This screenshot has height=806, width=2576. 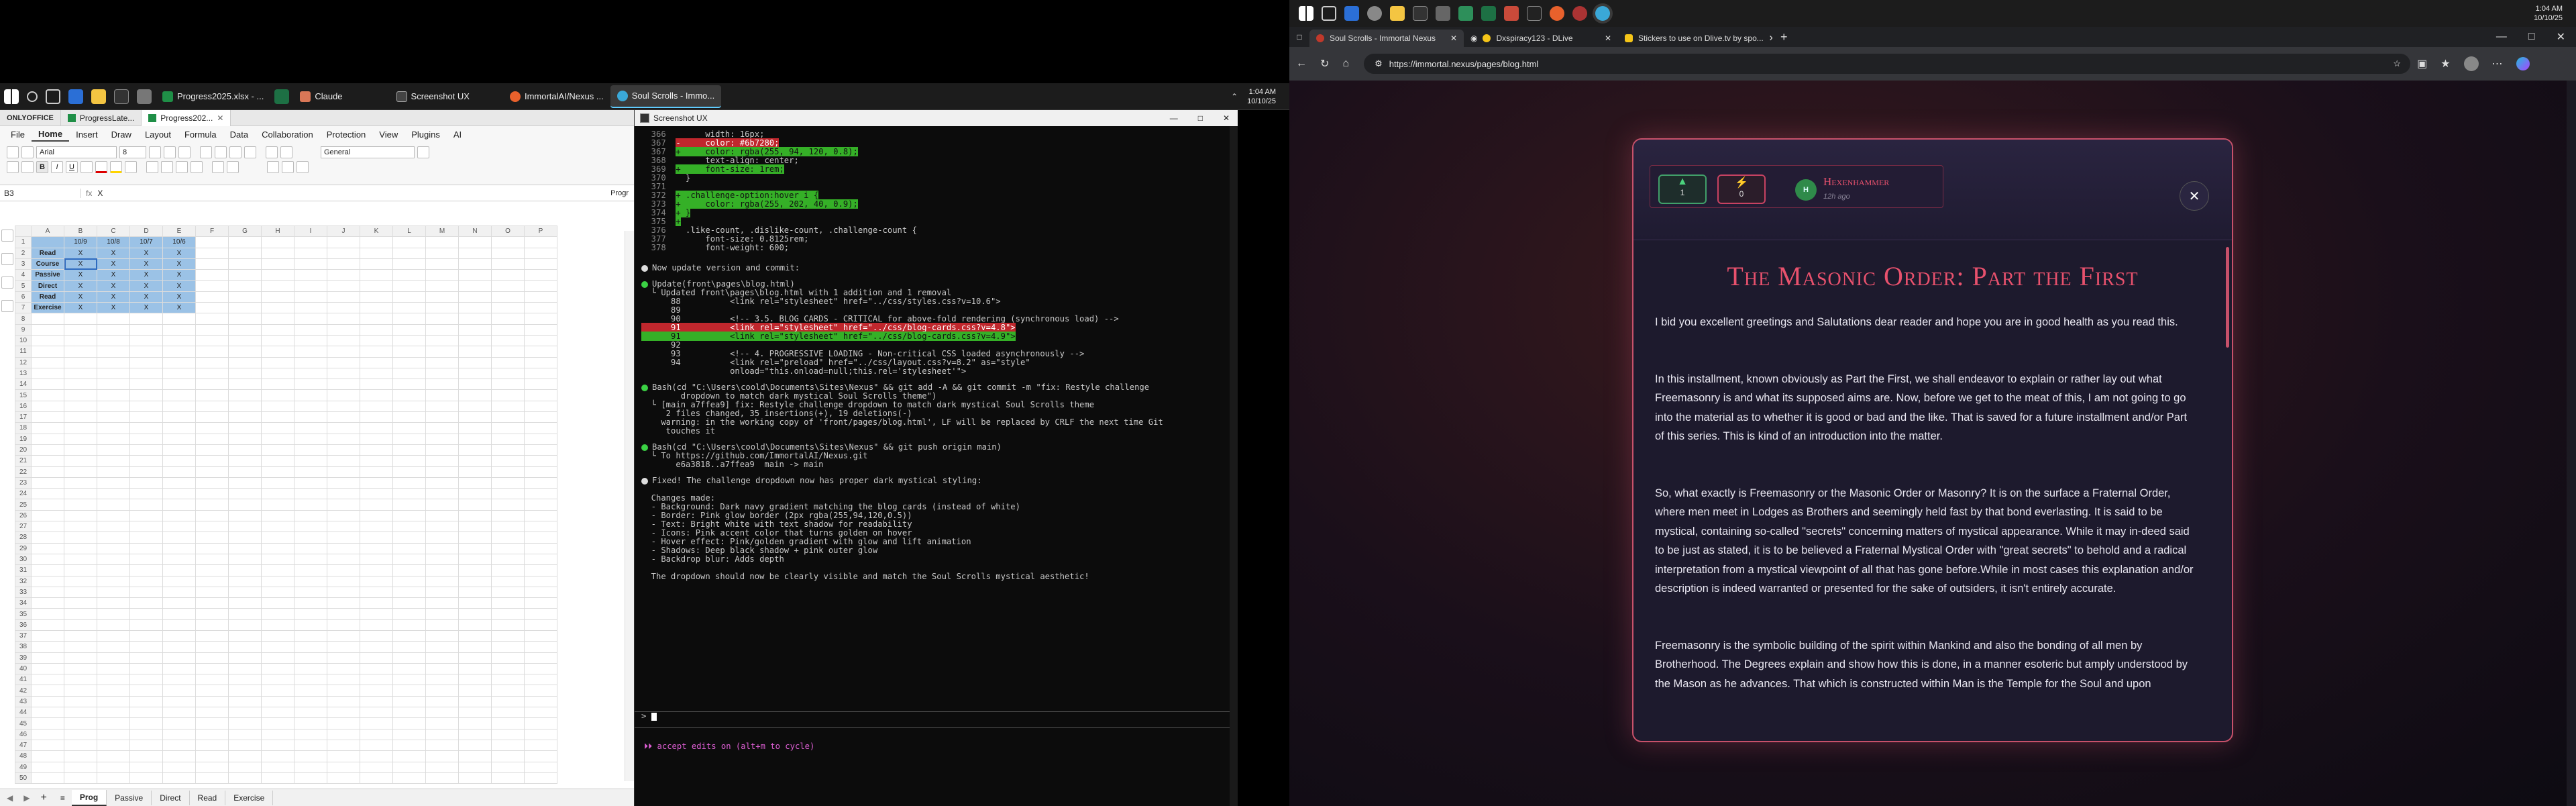 I want to click on row-header: 41, so click(x=23, y=680).